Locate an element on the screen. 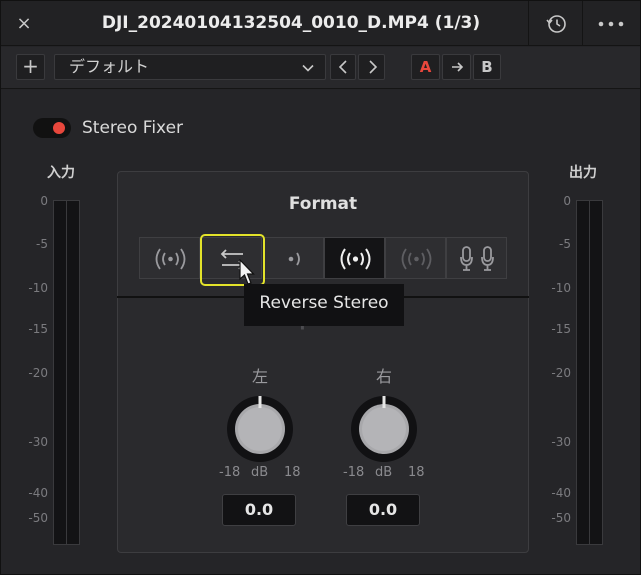 The image size is (641, 575). swap-arrows-icon is located at coordinates (232, 259).